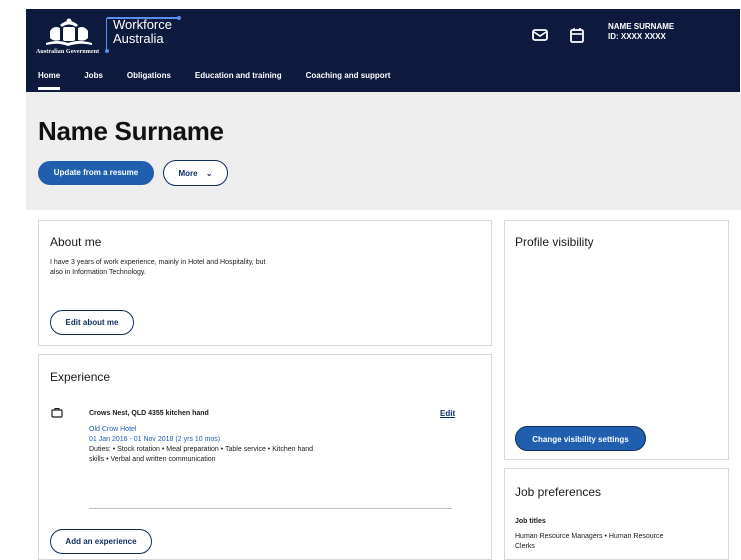 The image size is (741, 560). Describe the element at coordinates (270, 508) in the screenshot. I see `experience-divider` at that location.